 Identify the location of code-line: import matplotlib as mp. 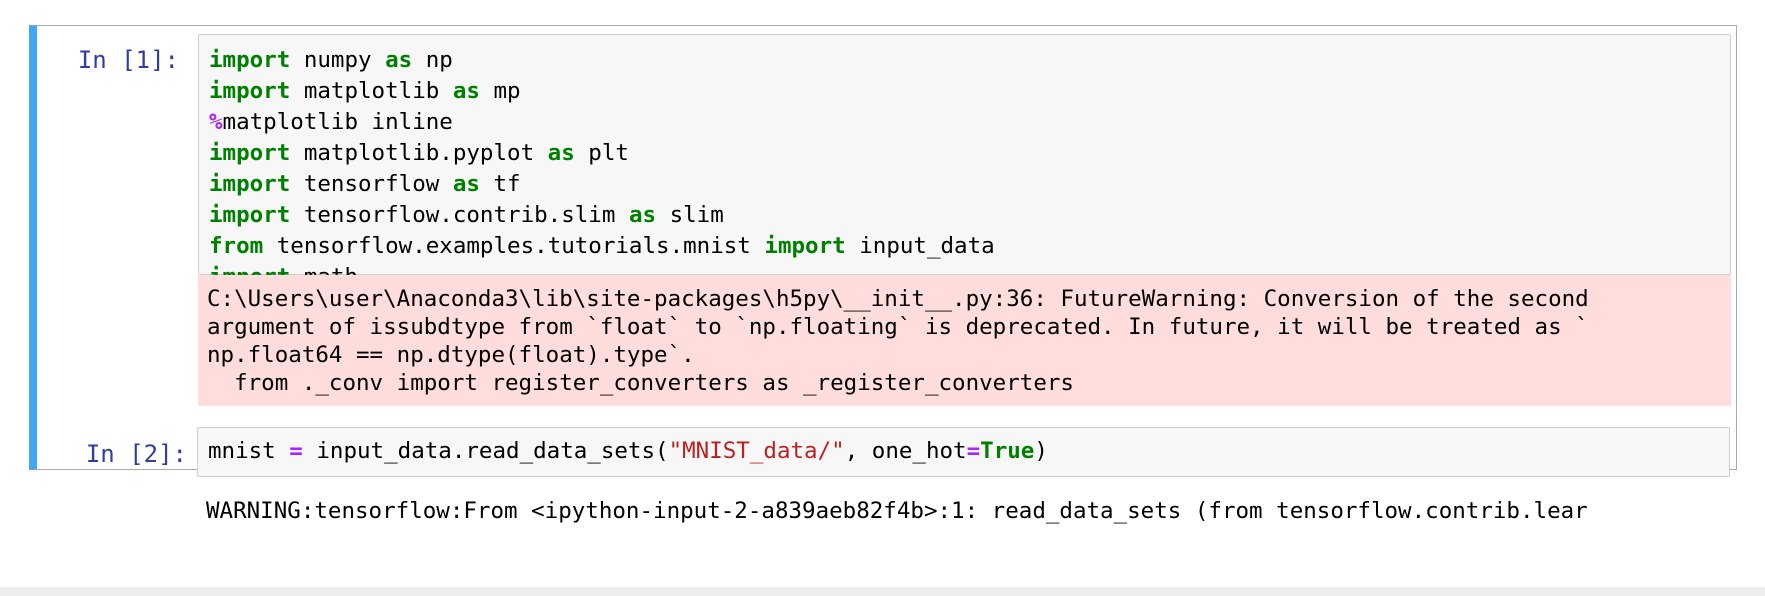
(365, 91).